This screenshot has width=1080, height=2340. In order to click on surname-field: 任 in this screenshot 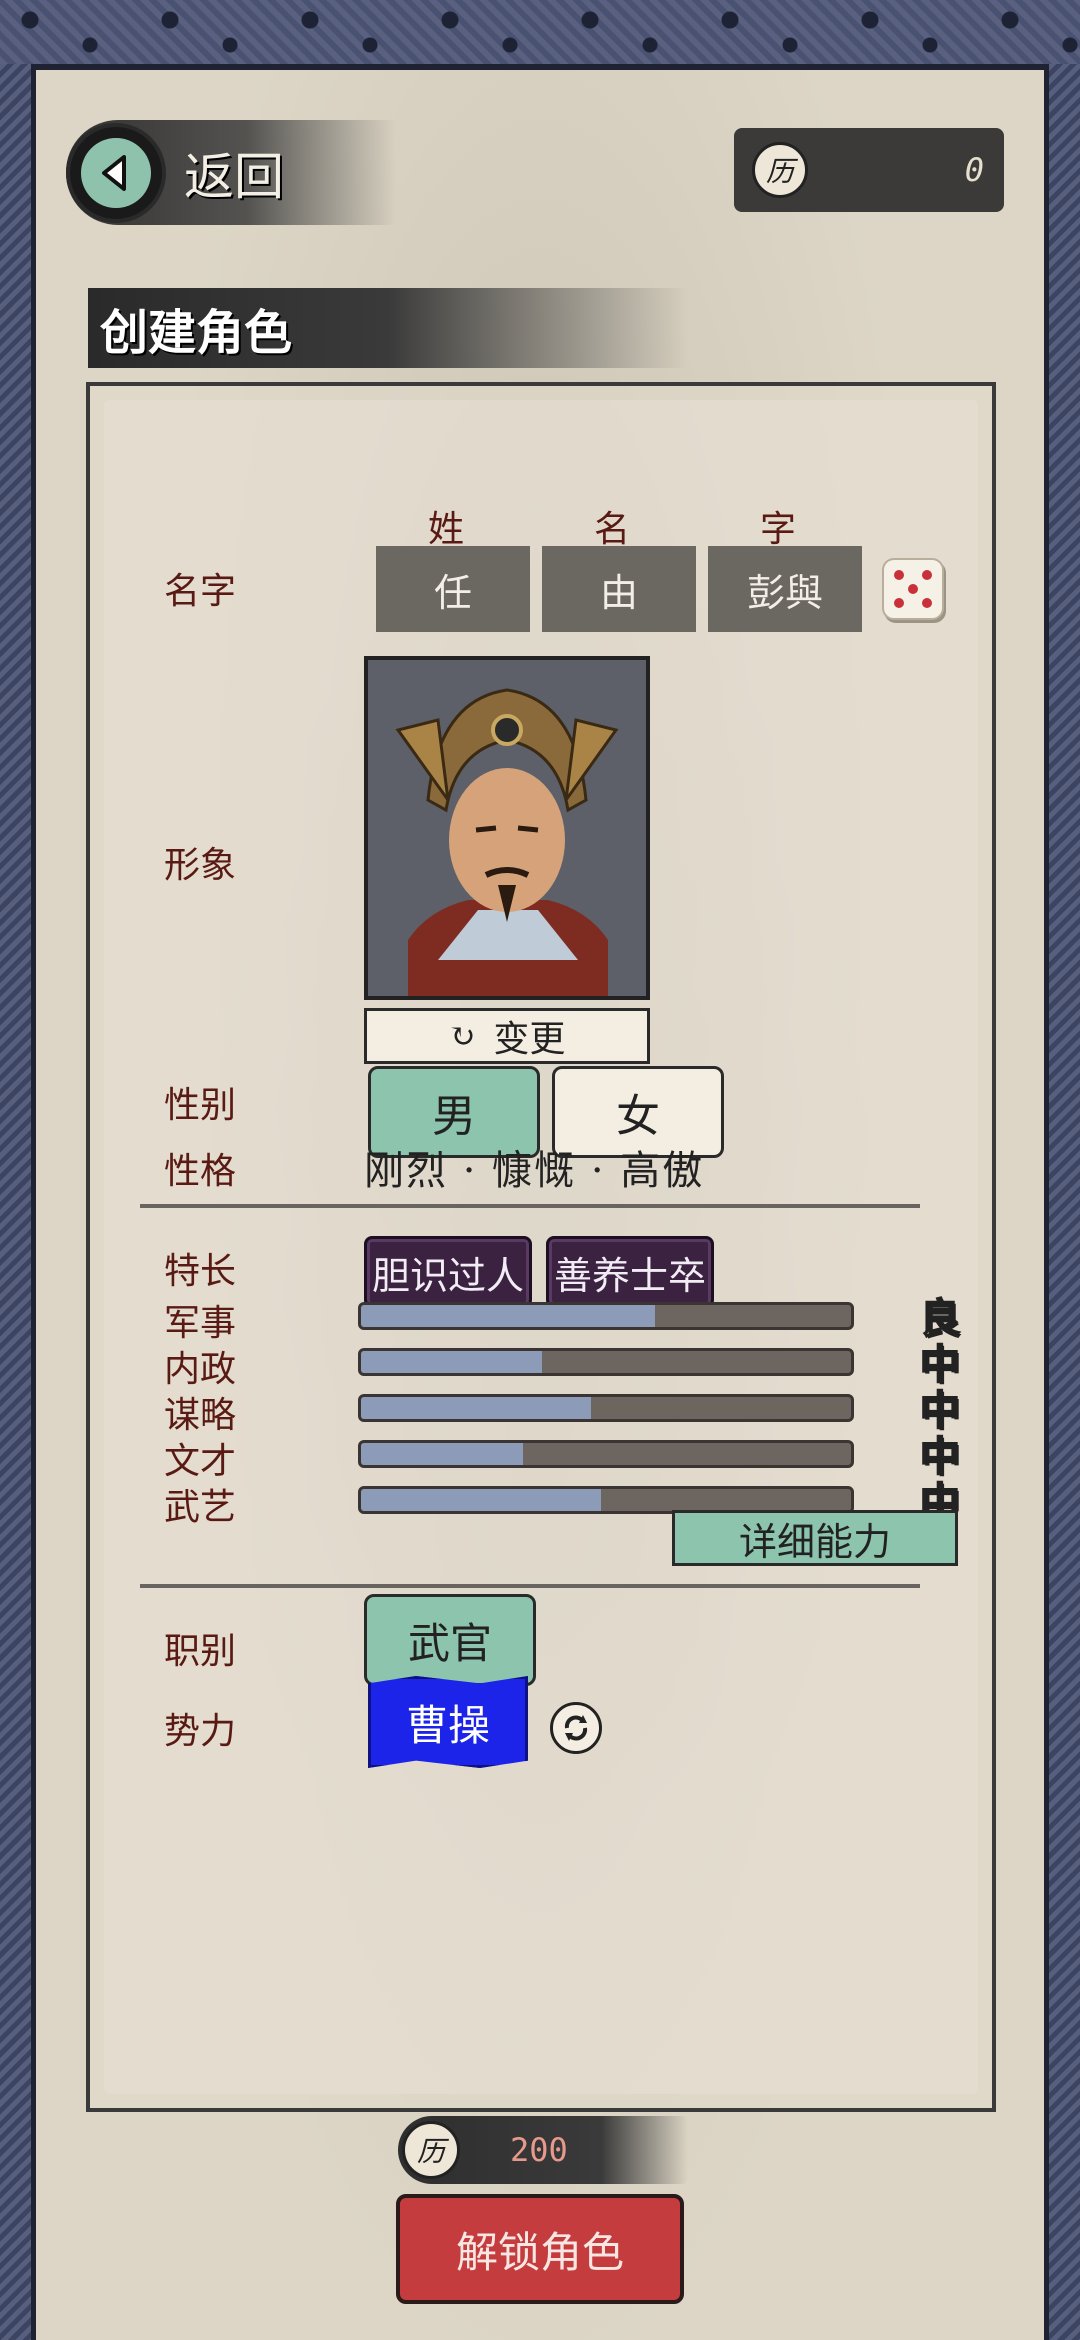, I will do `click(453, 589)`.